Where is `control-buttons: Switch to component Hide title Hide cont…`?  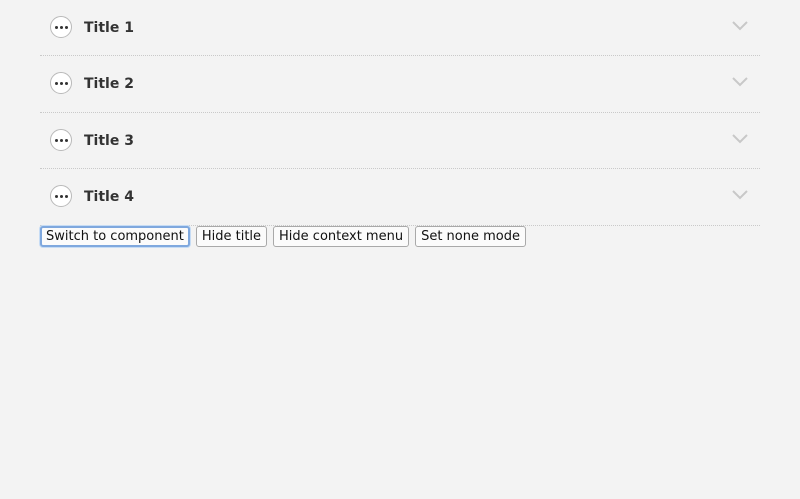 control-buttons: Switch to component Hide title Hide cont… is located at coordinates (283, 236).